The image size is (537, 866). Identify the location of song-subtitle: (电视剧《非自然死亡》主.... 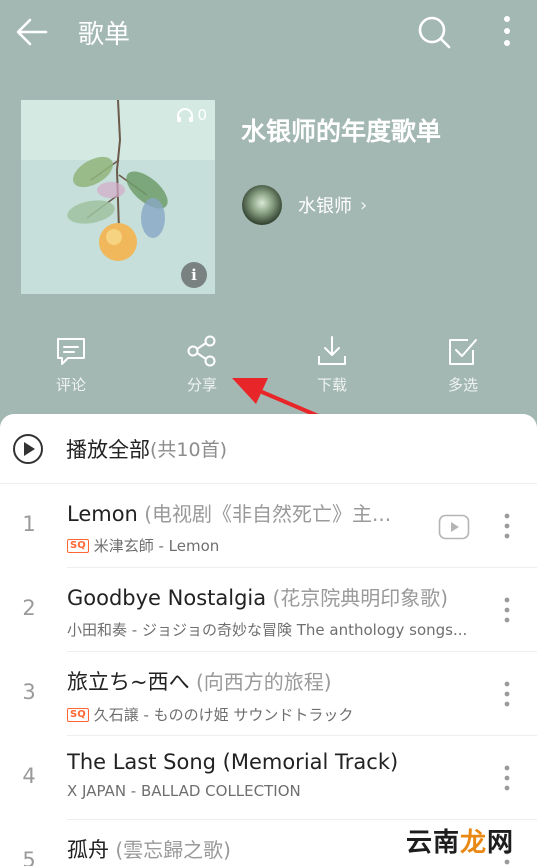
(264, 514).